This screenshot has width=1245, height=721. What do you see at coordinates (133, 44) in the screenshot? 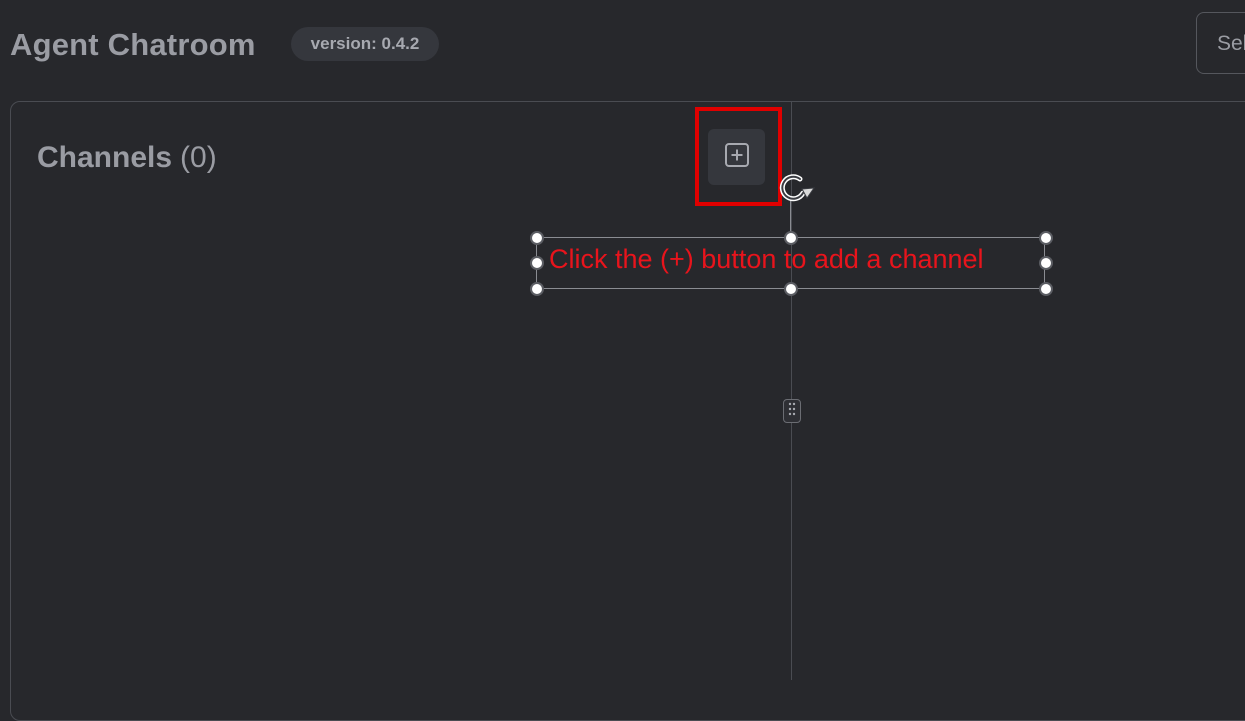
I see `app-title: Agent Chatroom` at bounding box center [133, 44].